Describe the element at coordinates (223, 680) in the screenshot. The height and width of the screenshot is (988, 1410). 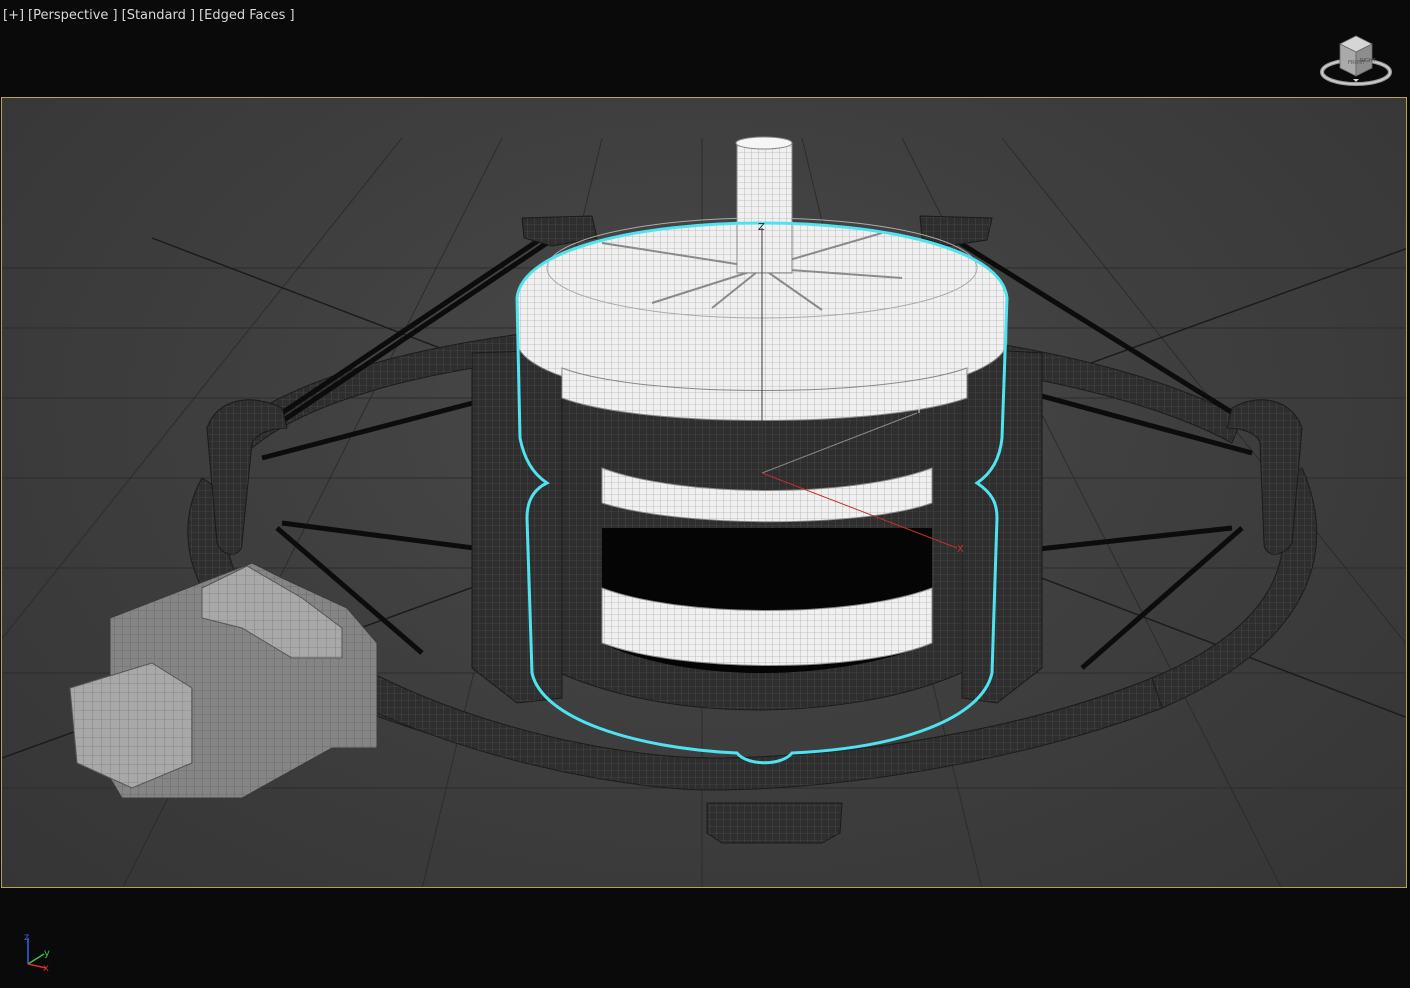
I see `connector-plug` at that location.